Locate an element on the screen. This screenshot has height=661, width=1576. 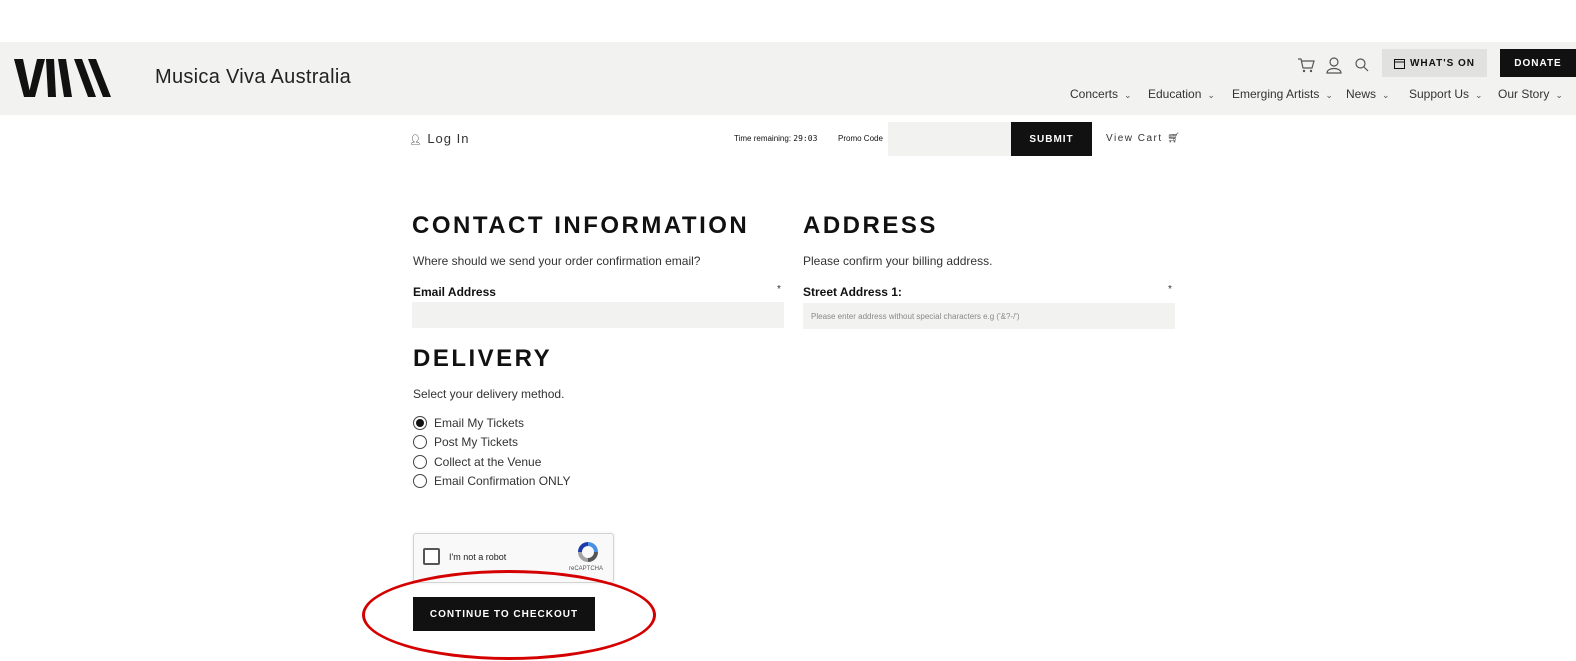
delivery-option-collect: Collect at the Venue is located at coordinates (477, 462).